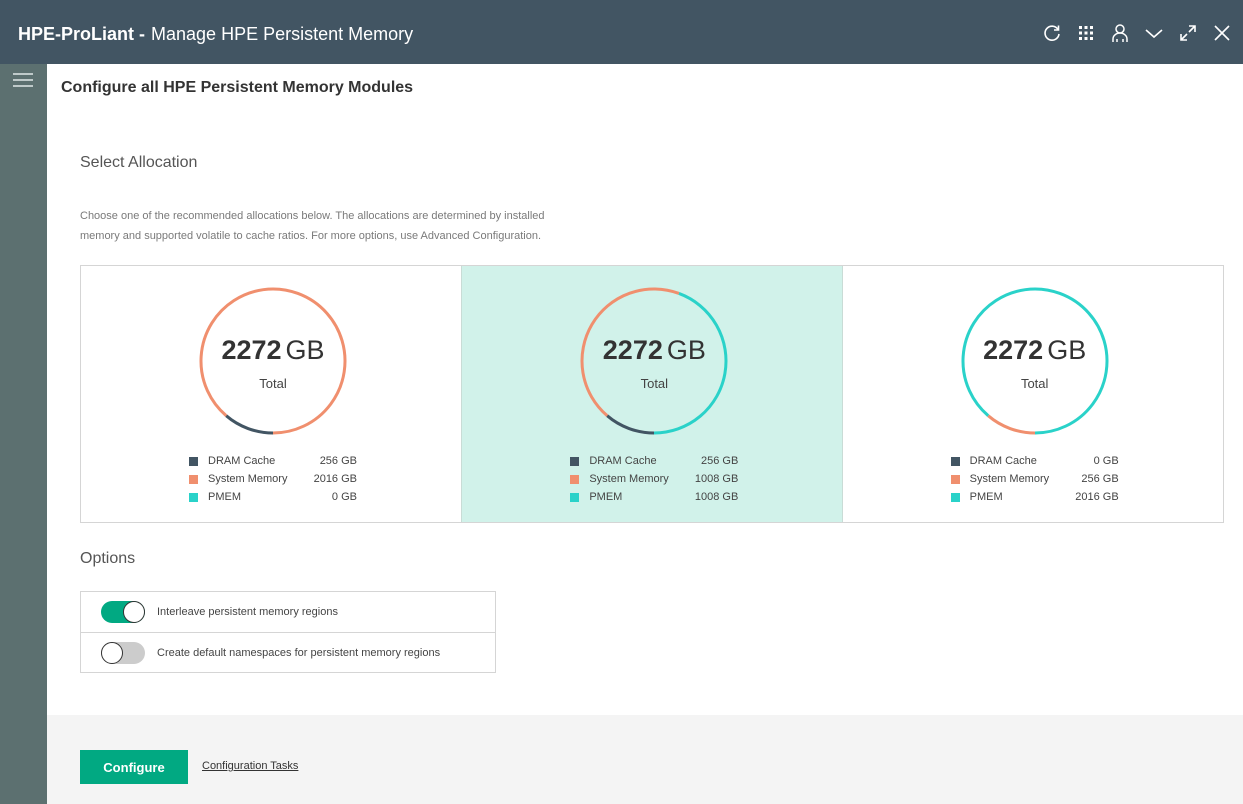 This screenshot has width=1243, height=804. Describe the element at coordinates (250, 766) in the screenshot. I see `configuration-tasks-link: Configuration Tasks` at that location.